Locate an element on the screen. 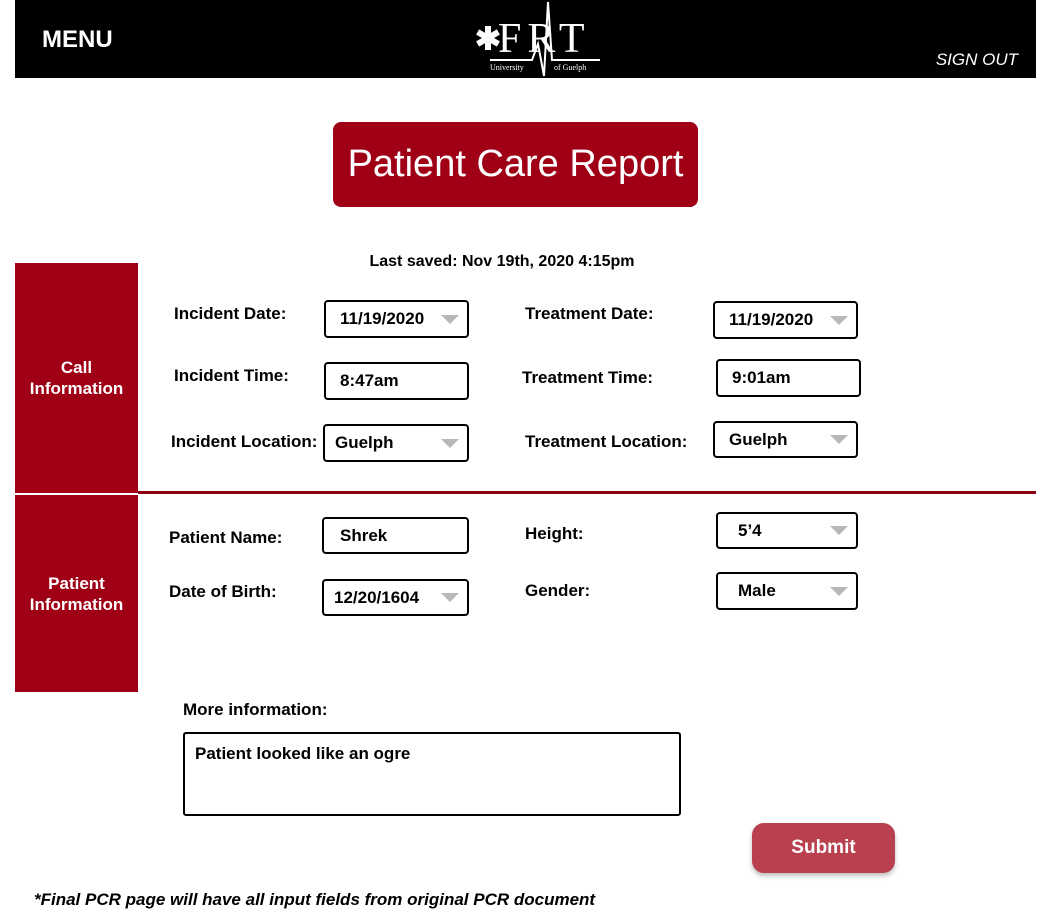  treatment-location-value: Guelph is located at coordinates (758, 439).